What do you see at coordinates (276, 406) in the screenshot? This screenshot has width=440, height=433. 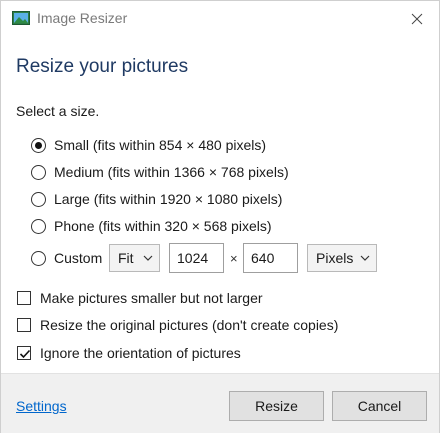 I see `resize-button: Resize` at bounding box center [276, 406].